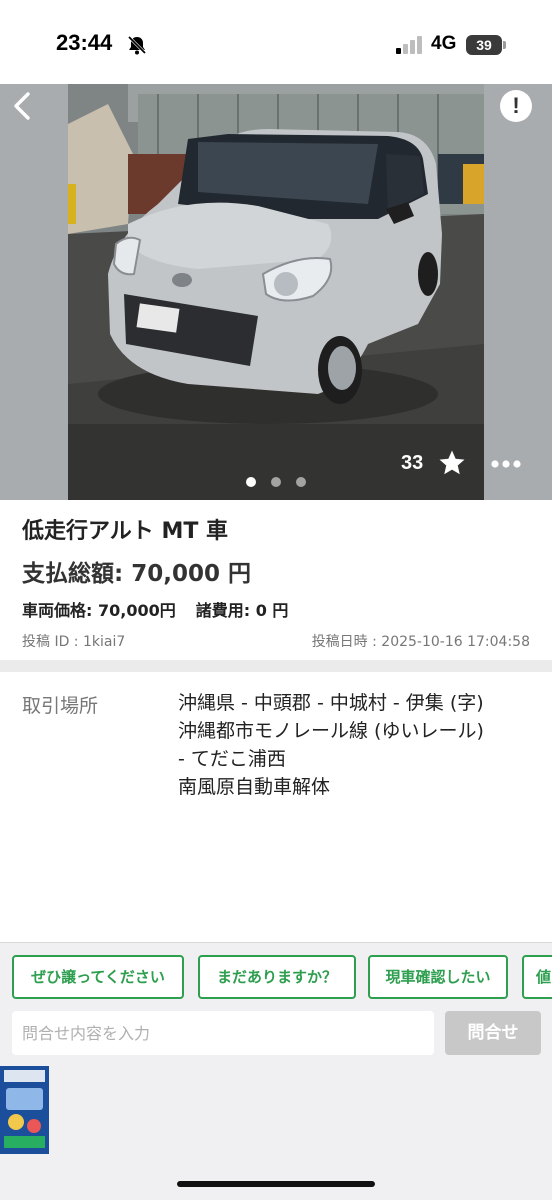 Image resolution: width=552 pixels, height=1200 pixels. Describe the element at coordinates (24, 106) in the screenshot. I see `back-arrow-icon` at that location.